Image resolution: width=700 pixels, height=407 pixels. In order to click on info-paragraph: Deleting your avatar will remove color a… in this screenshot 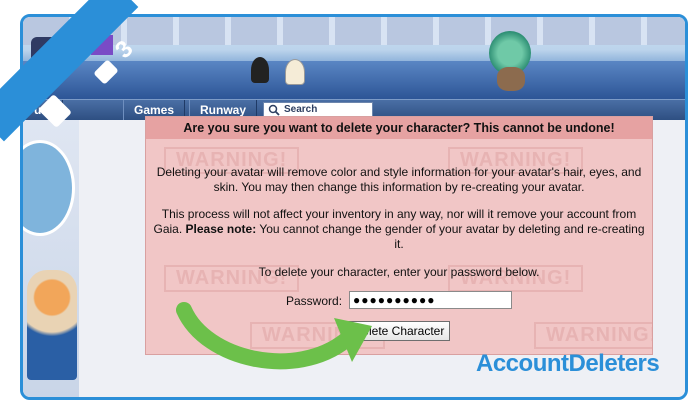, I will do `click(399, 179)`.